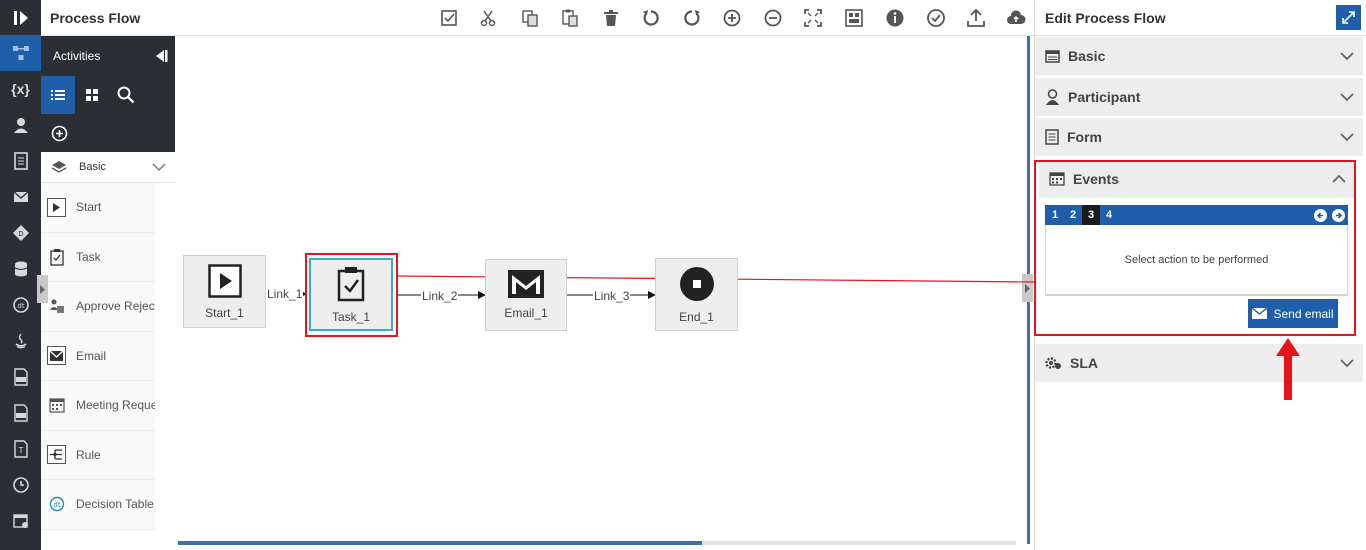 This screenshot has height=550, width=1366. I want to click on section-form: Form, so click(1199, 137).